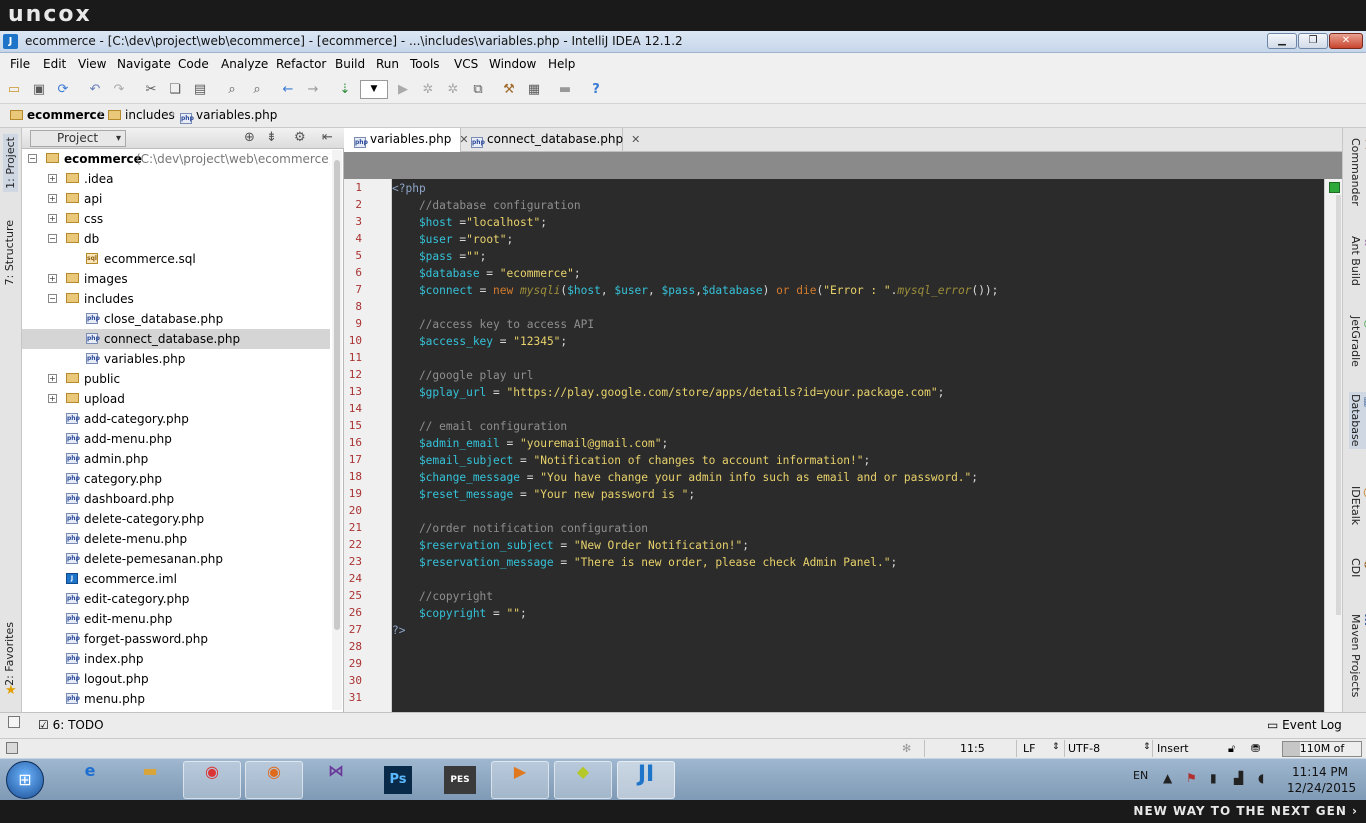 The image size is (1366, 823). Describe the element at coordinates (228, 116) in the screenshot. I see `breadcrumb-item-file: php variables.php` at that location.